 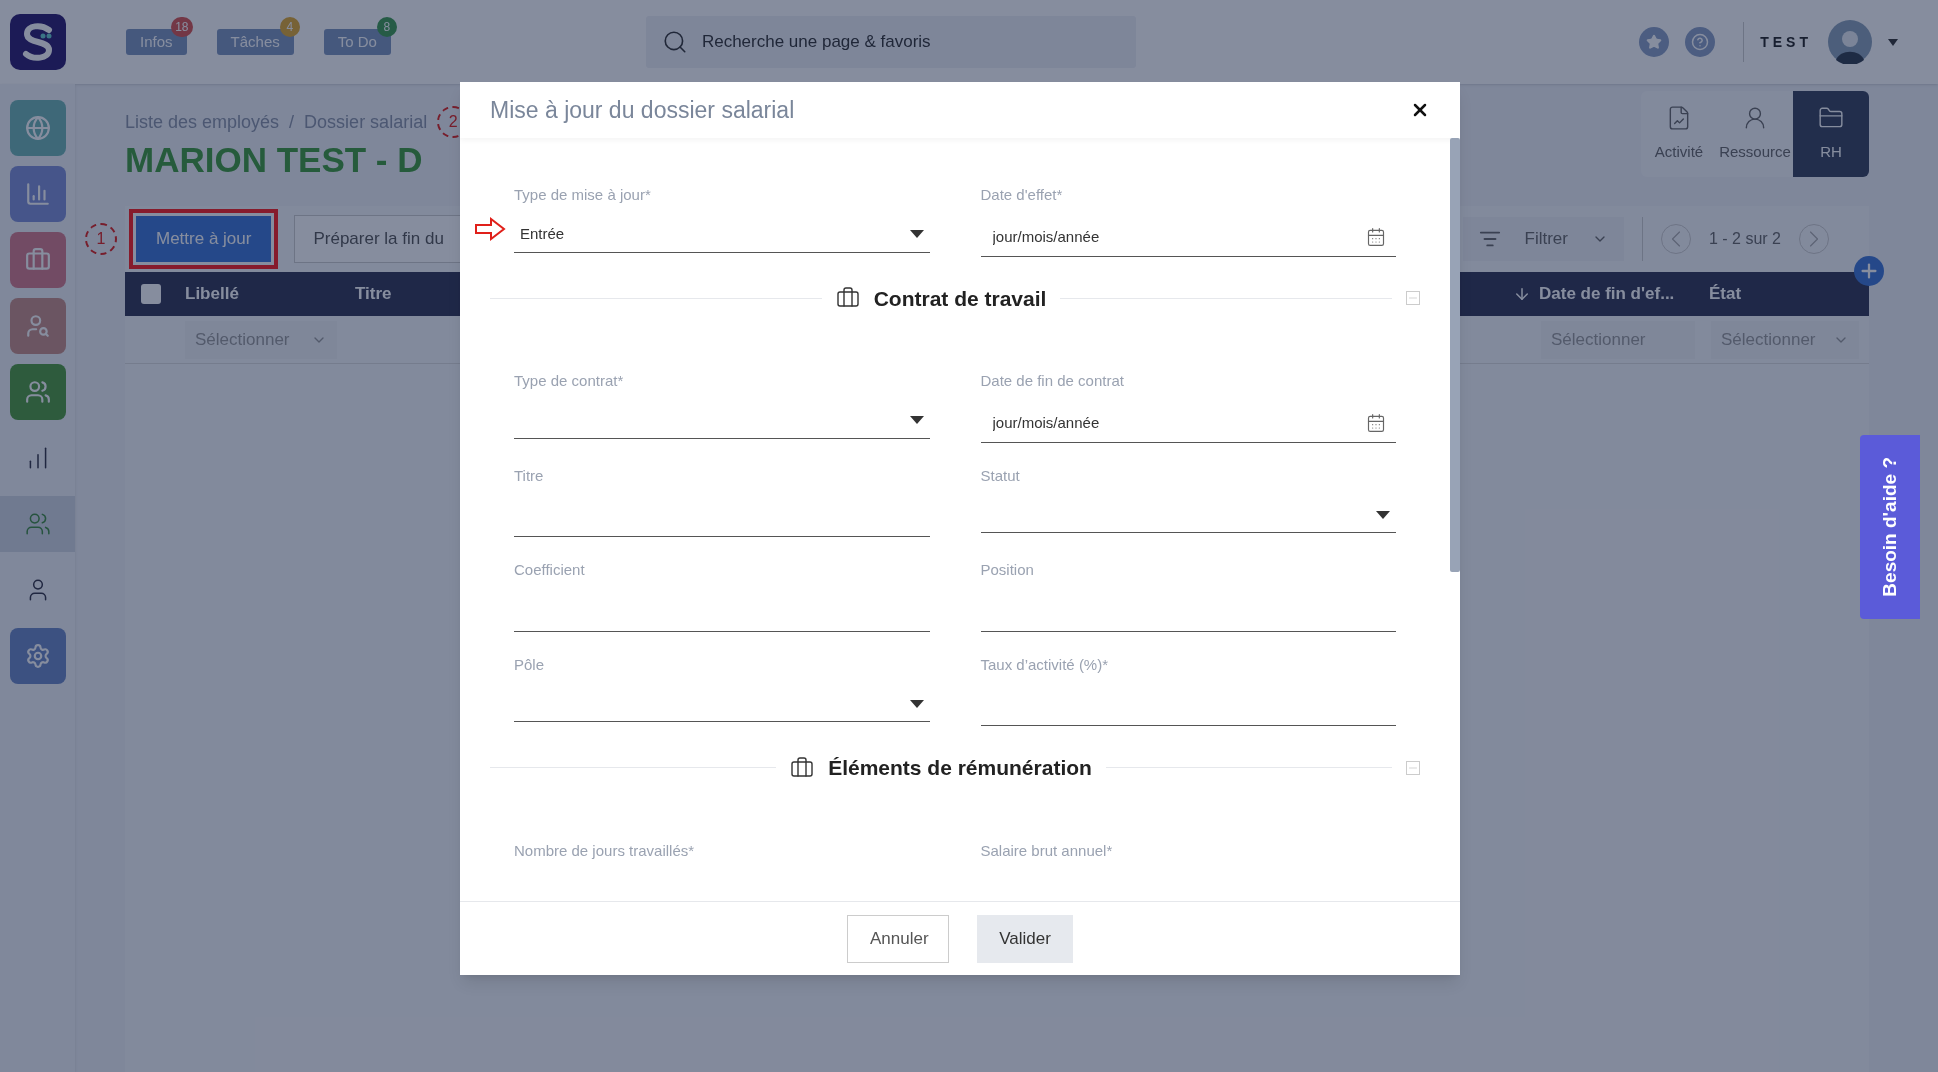 I want to click on field-label: Pôle, so click(x=529, y=664).